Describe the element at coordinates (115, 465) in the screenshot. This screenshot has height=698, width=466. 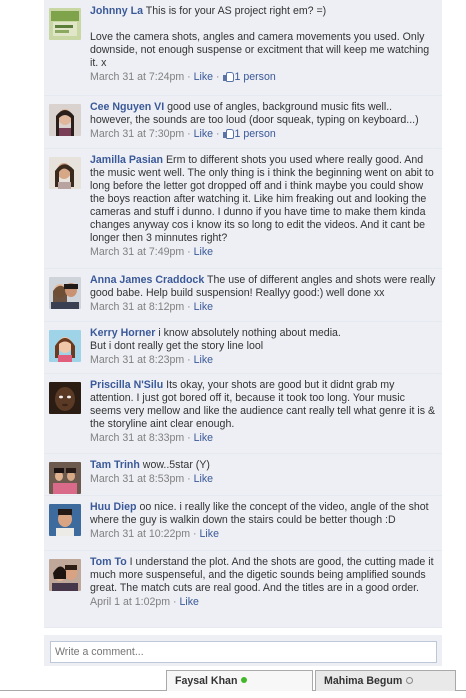
I see `comment-author: Tam Trinh` at that location.